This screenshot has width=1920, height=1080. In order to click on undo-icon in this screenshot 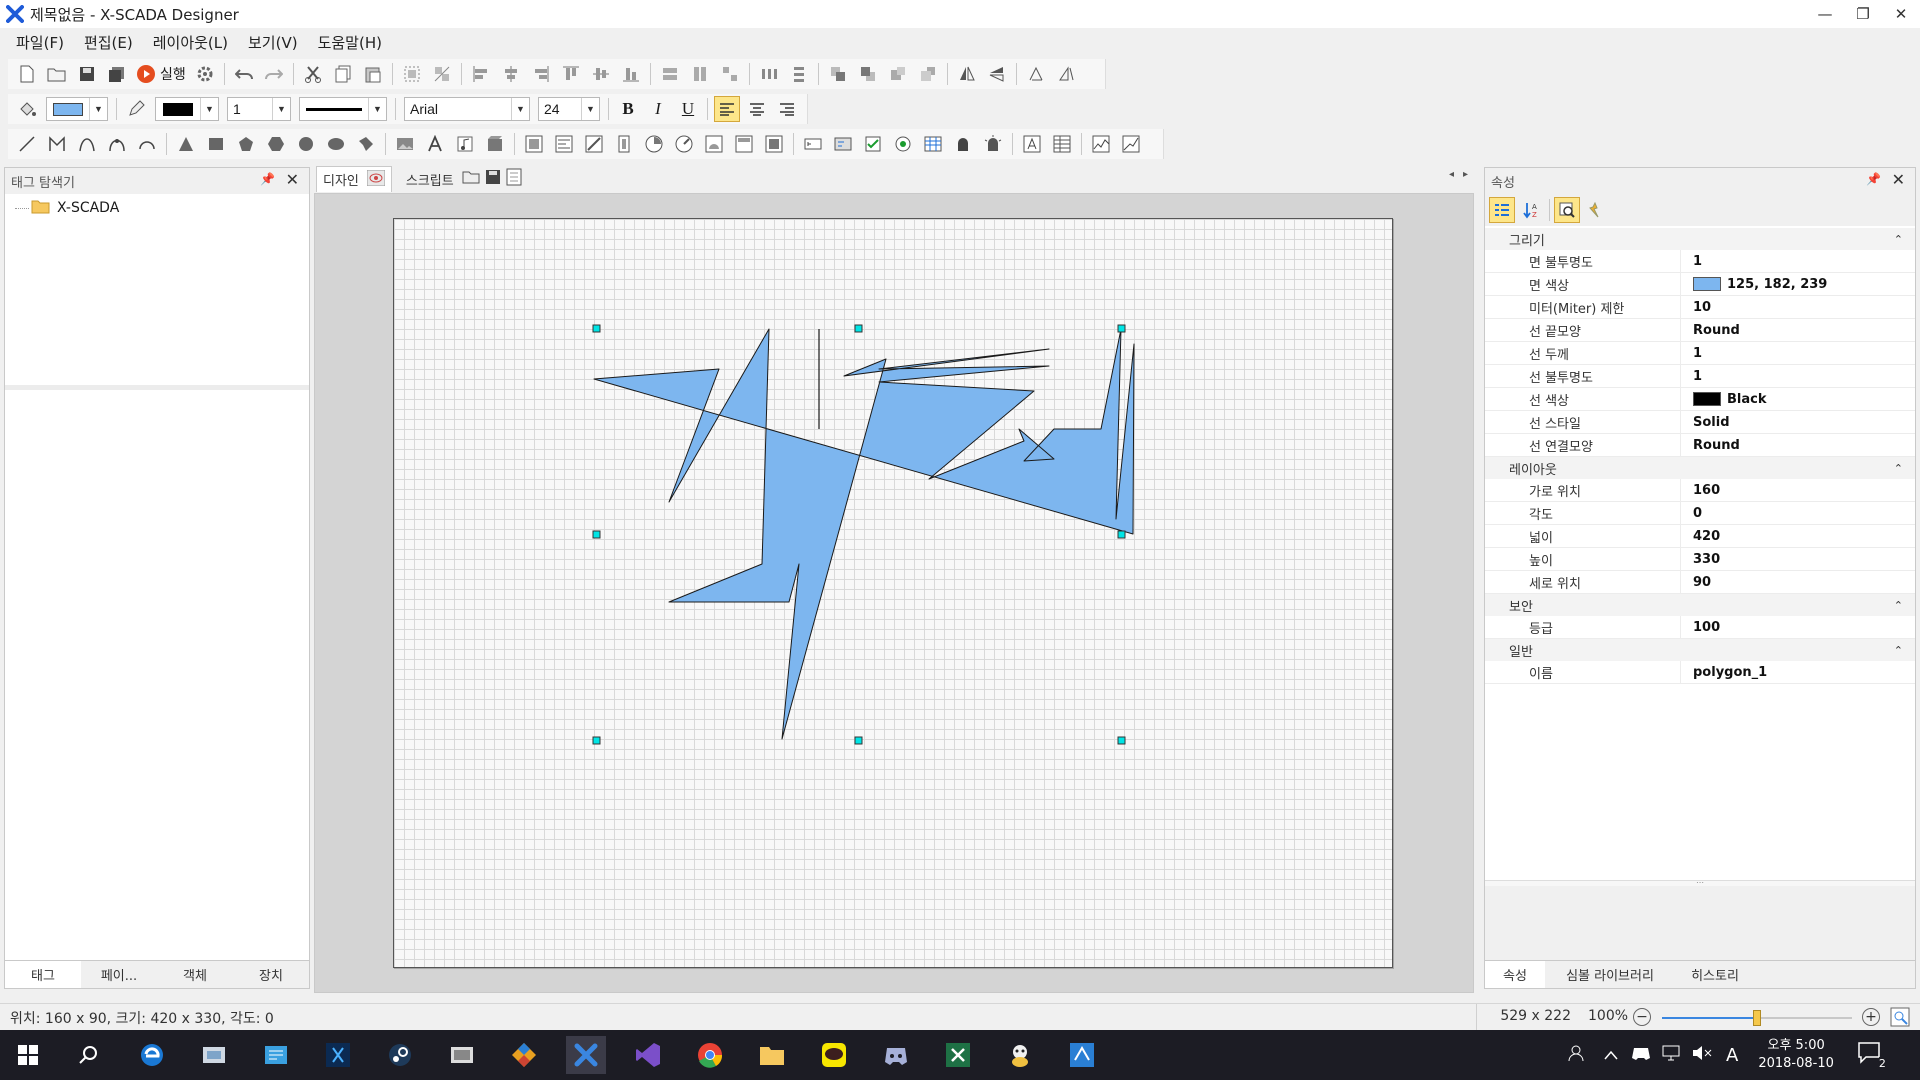, I will do `click(244, 74)`.